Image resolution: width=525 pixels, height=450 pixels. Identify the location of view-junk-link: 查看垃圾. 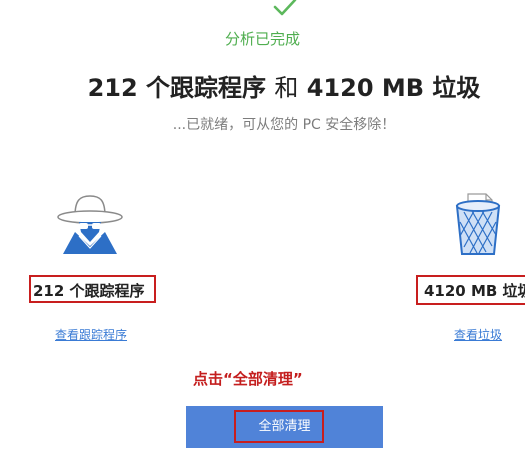
(478, 334).